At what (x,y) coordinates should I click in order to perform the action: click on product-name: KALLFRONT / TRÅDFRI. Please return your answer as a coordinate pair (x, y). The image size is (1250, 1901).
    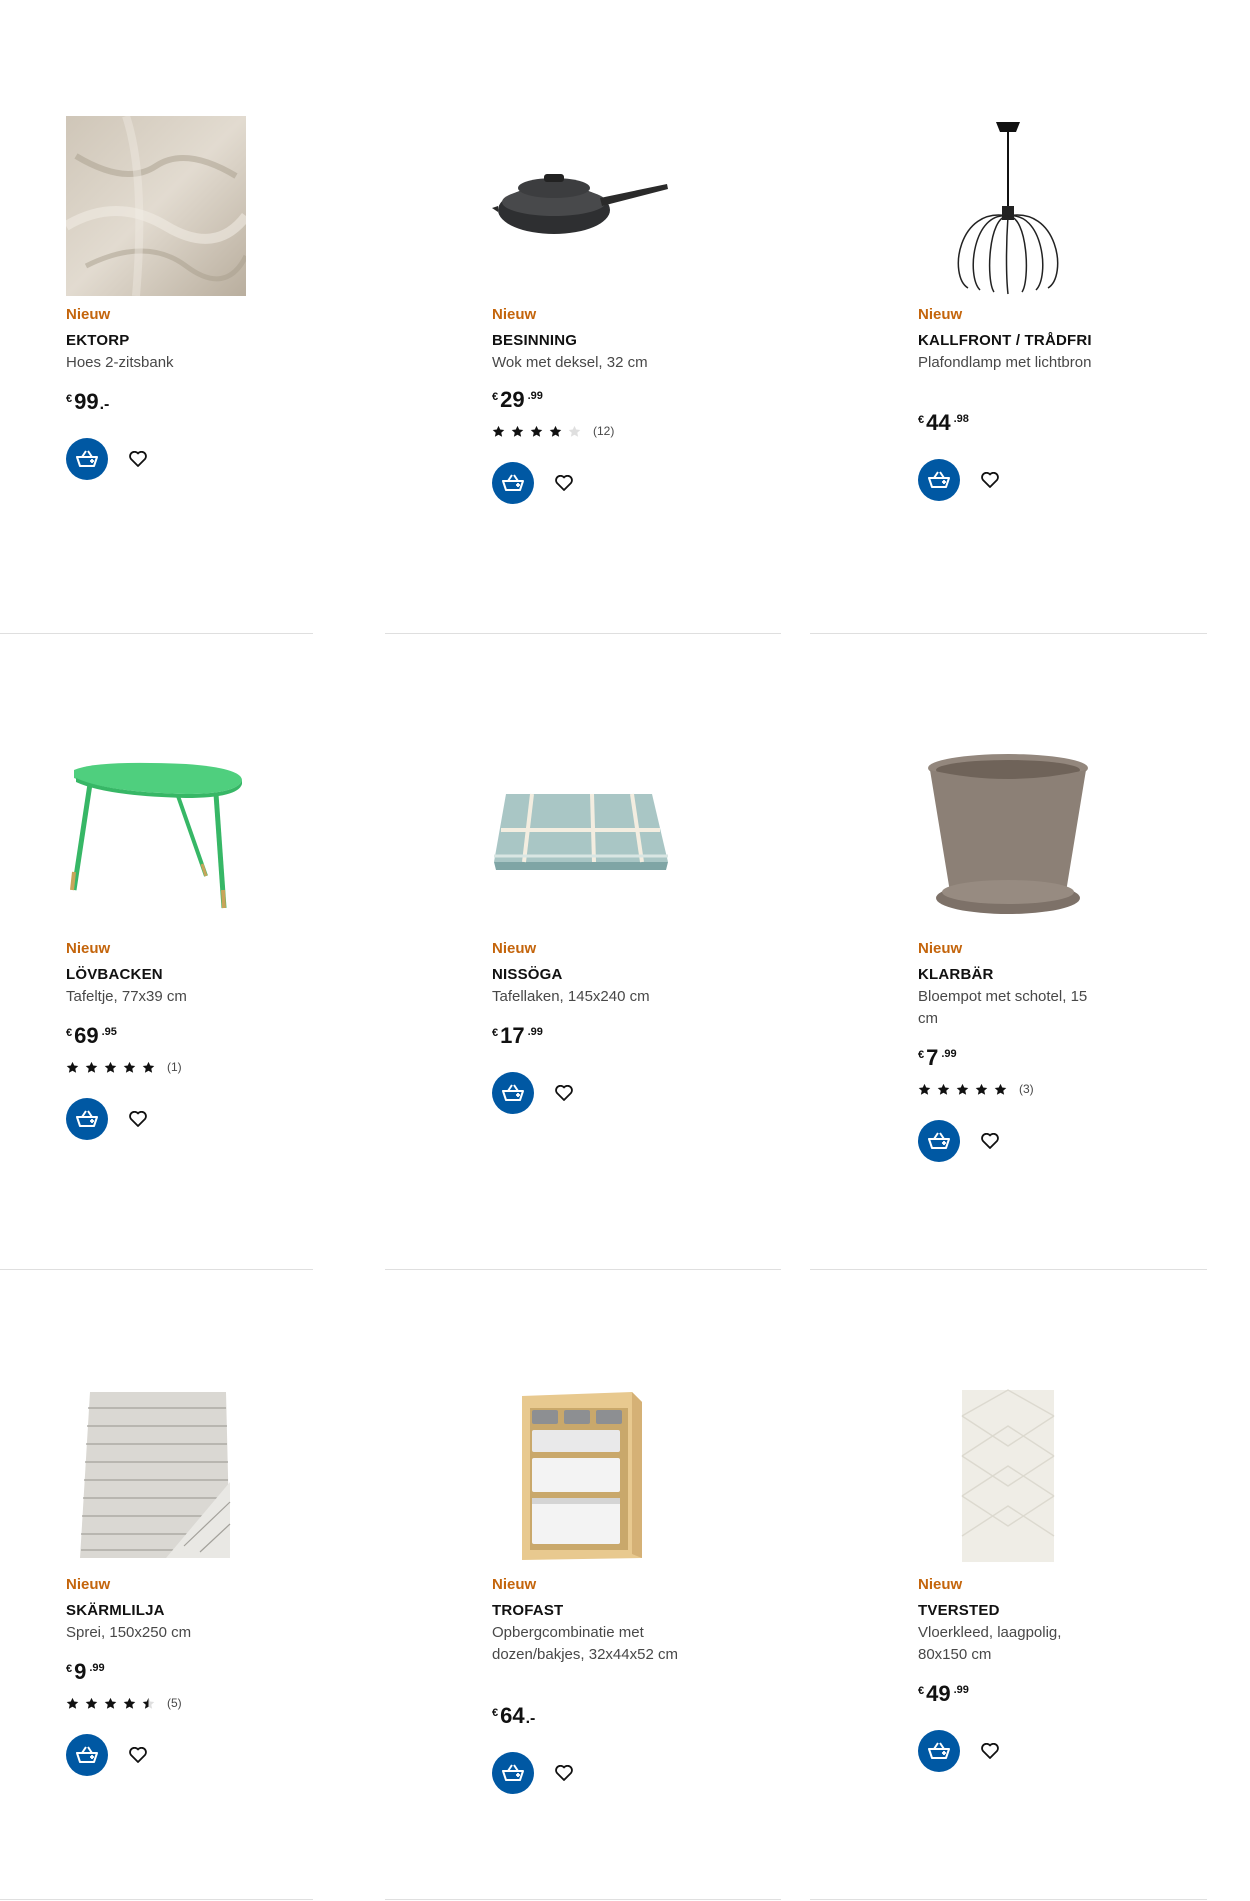
    Looking at the image, I should click on (1005, 340).